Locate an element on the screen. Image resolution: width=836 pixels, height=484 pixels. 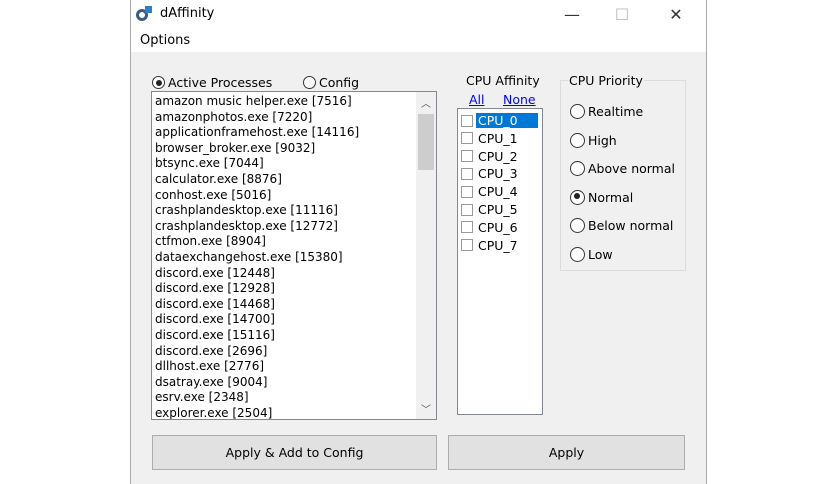
cpu-item: CPU_0 is located at coordinates (499, 120).